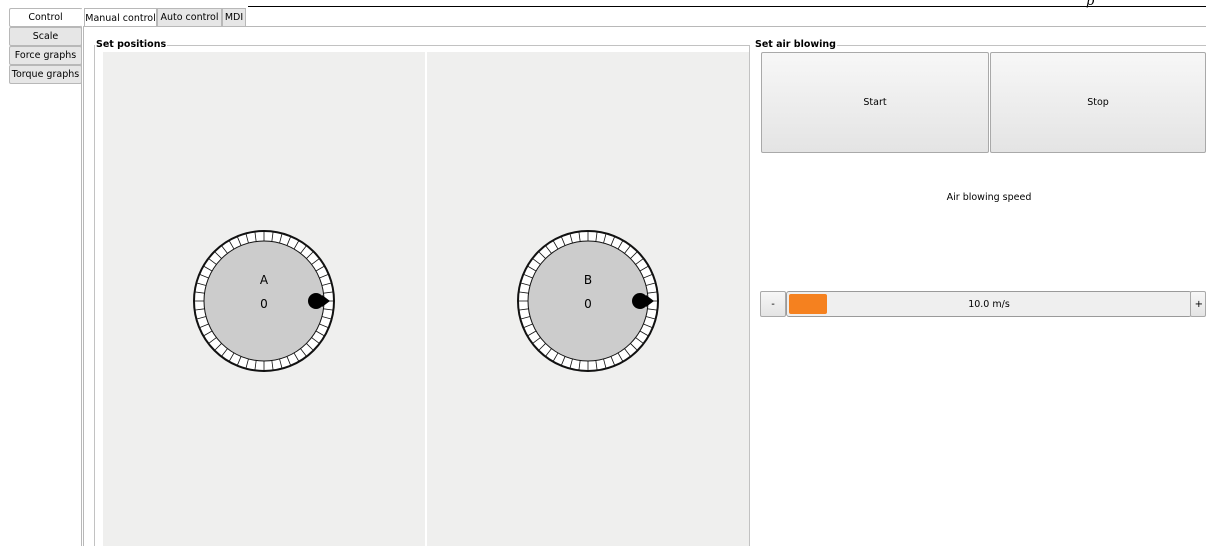 This screenshot has height=546, width=1206. Describe the element at coordinates (94, 295) in the screenshot. I see `set-positions-frame-left` at that location.